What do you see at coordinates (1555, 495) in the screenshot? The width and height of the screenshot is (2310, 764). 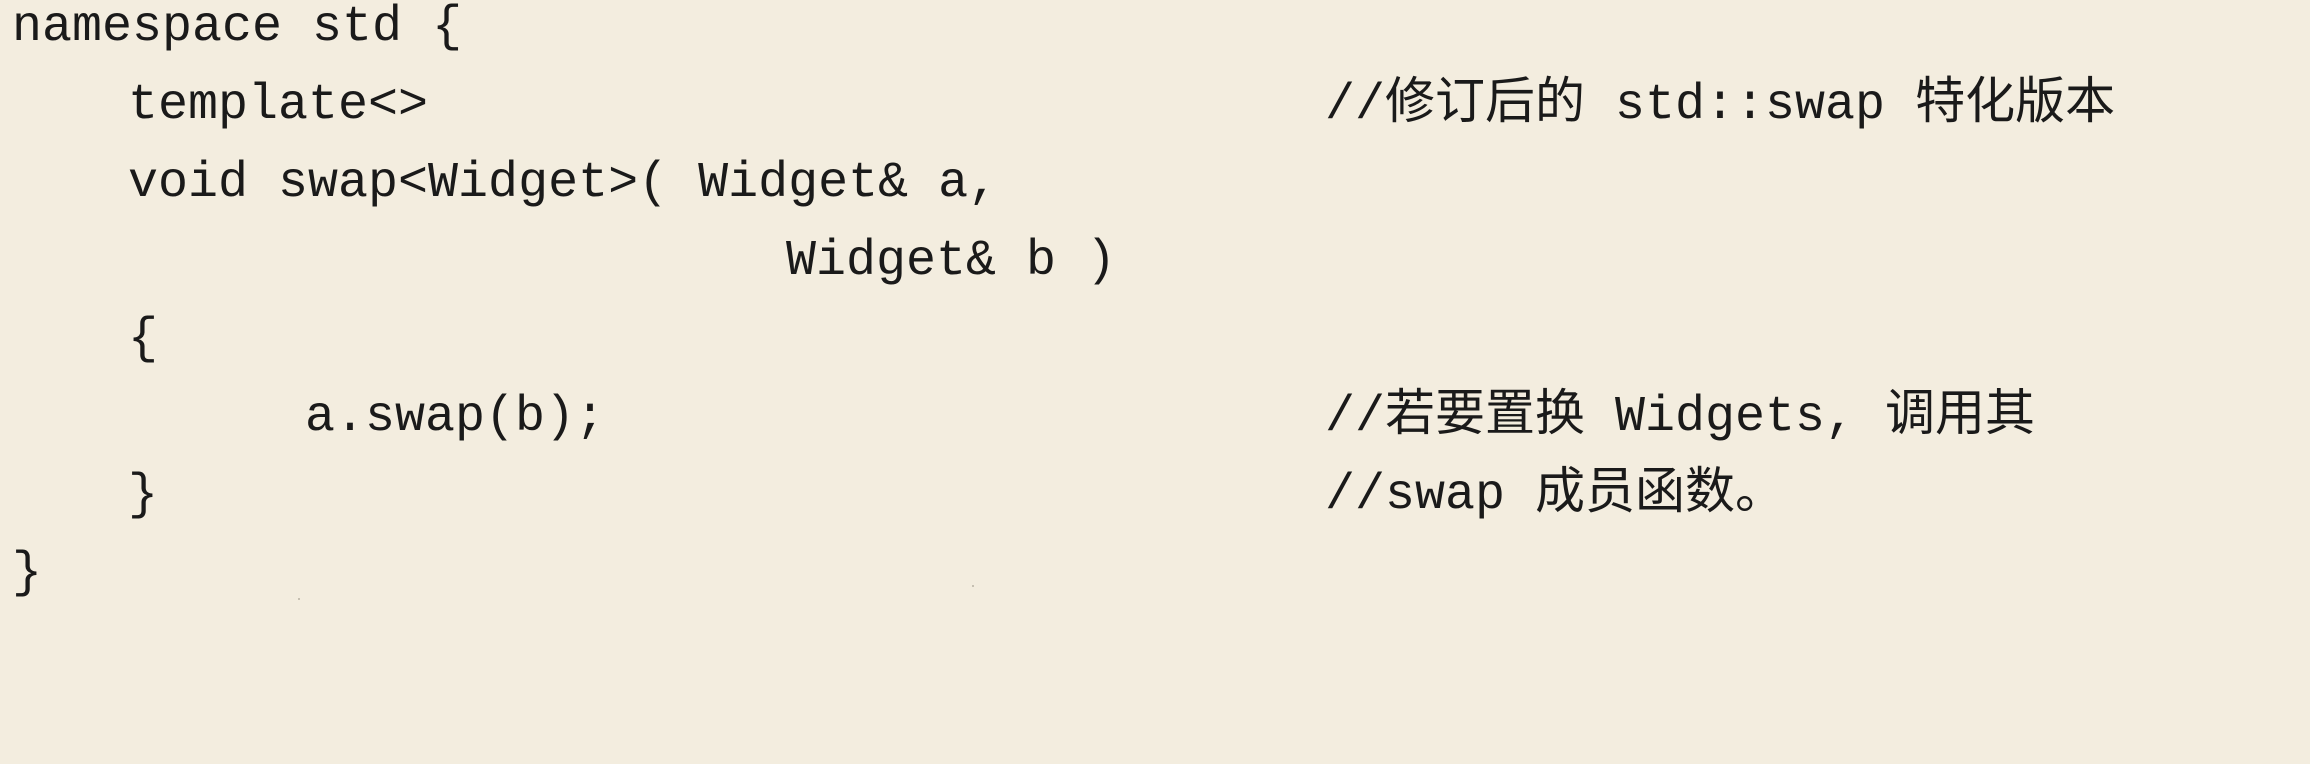 I see `code-comment: //swap 成员函数。` at bounding box center [1555, 495].